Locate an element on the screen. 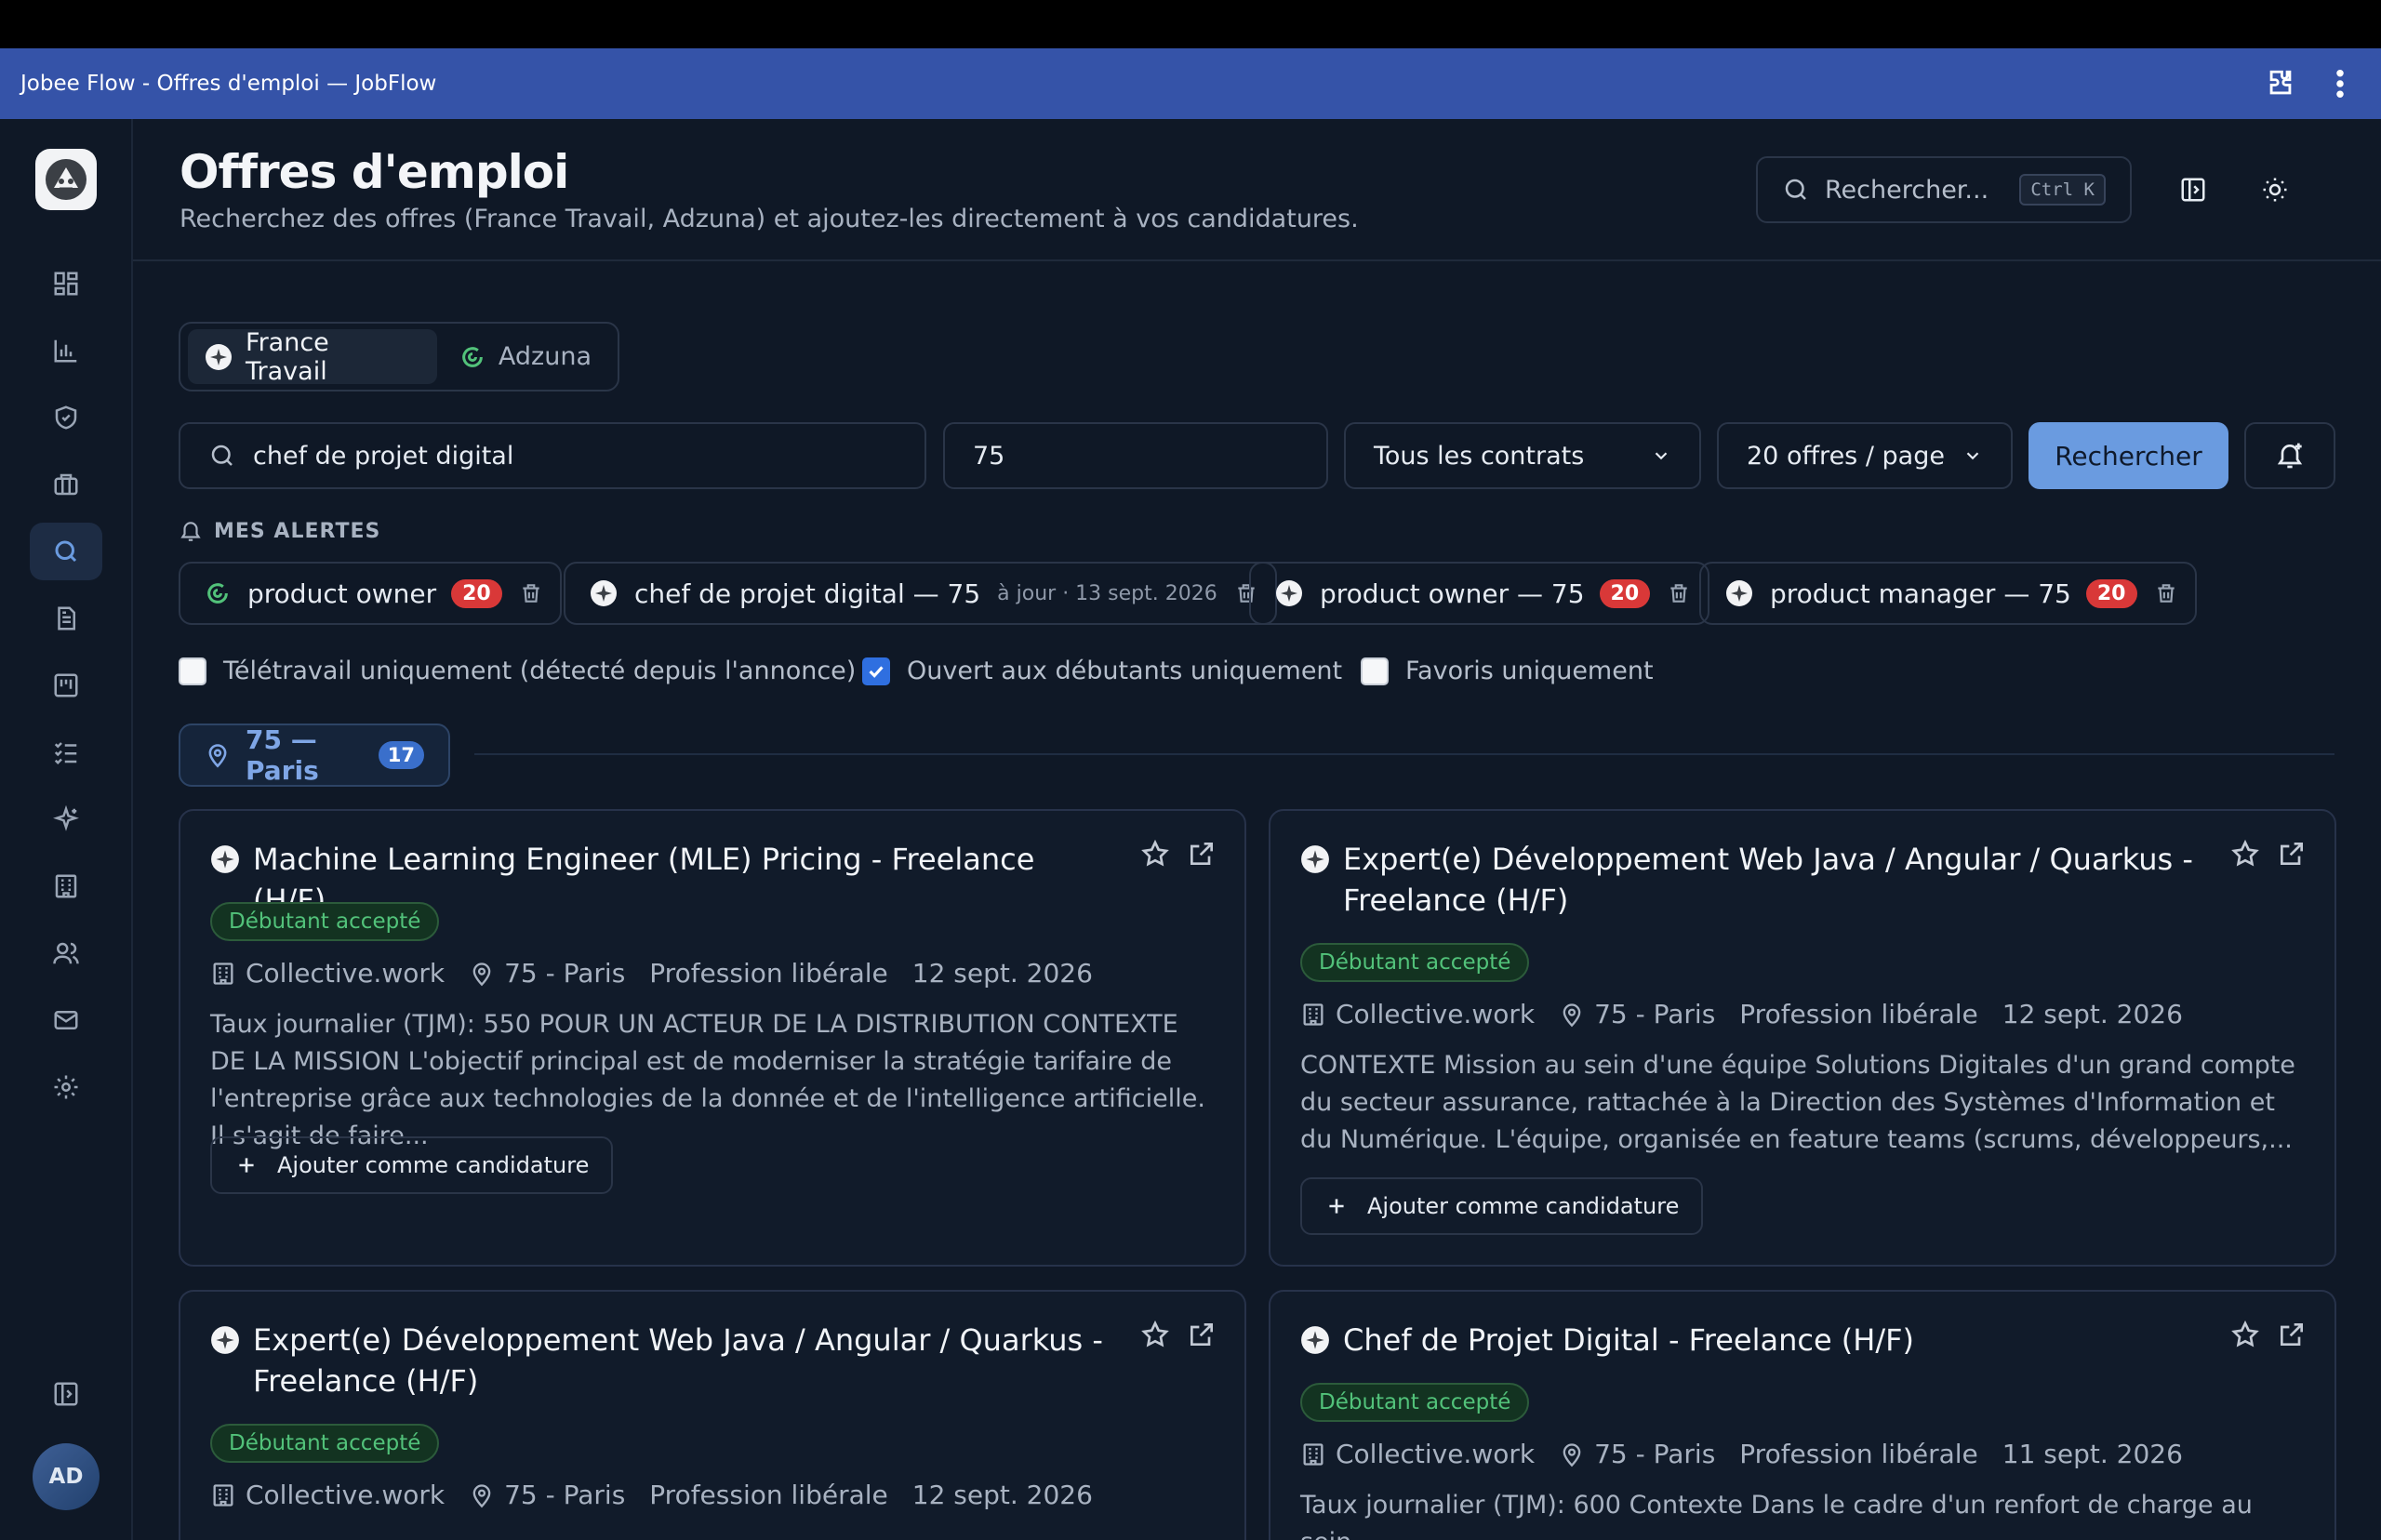 This screenshot has width=2381, height=1540. divider is located at coordinates (1404, 754).